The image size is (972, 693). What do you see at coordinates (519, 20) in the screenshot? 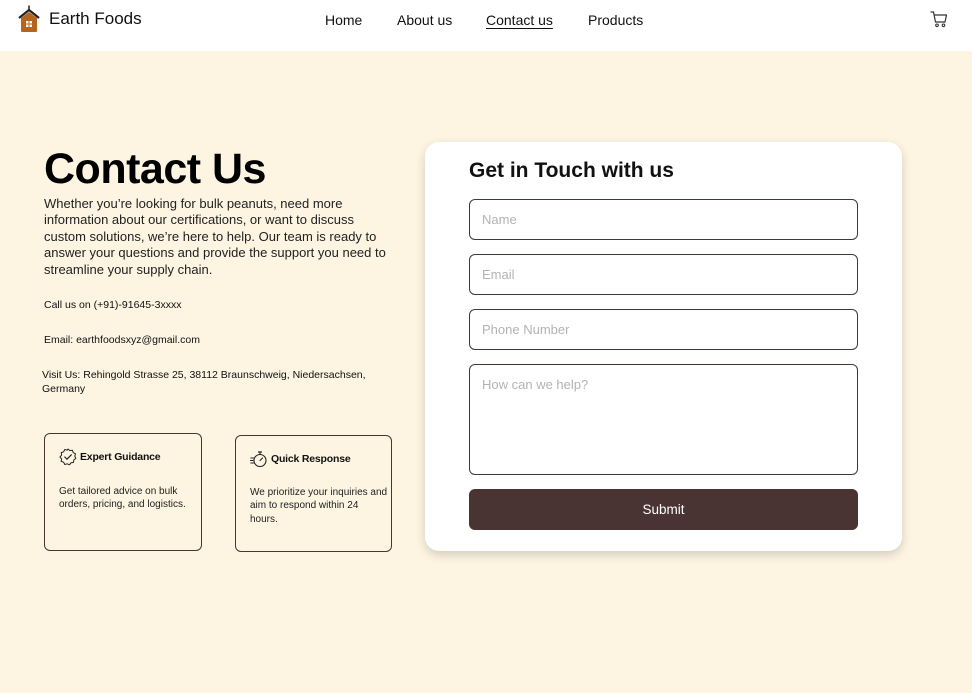
I see `nav-contact-us: Contact us` at bounding box center [519, 20].